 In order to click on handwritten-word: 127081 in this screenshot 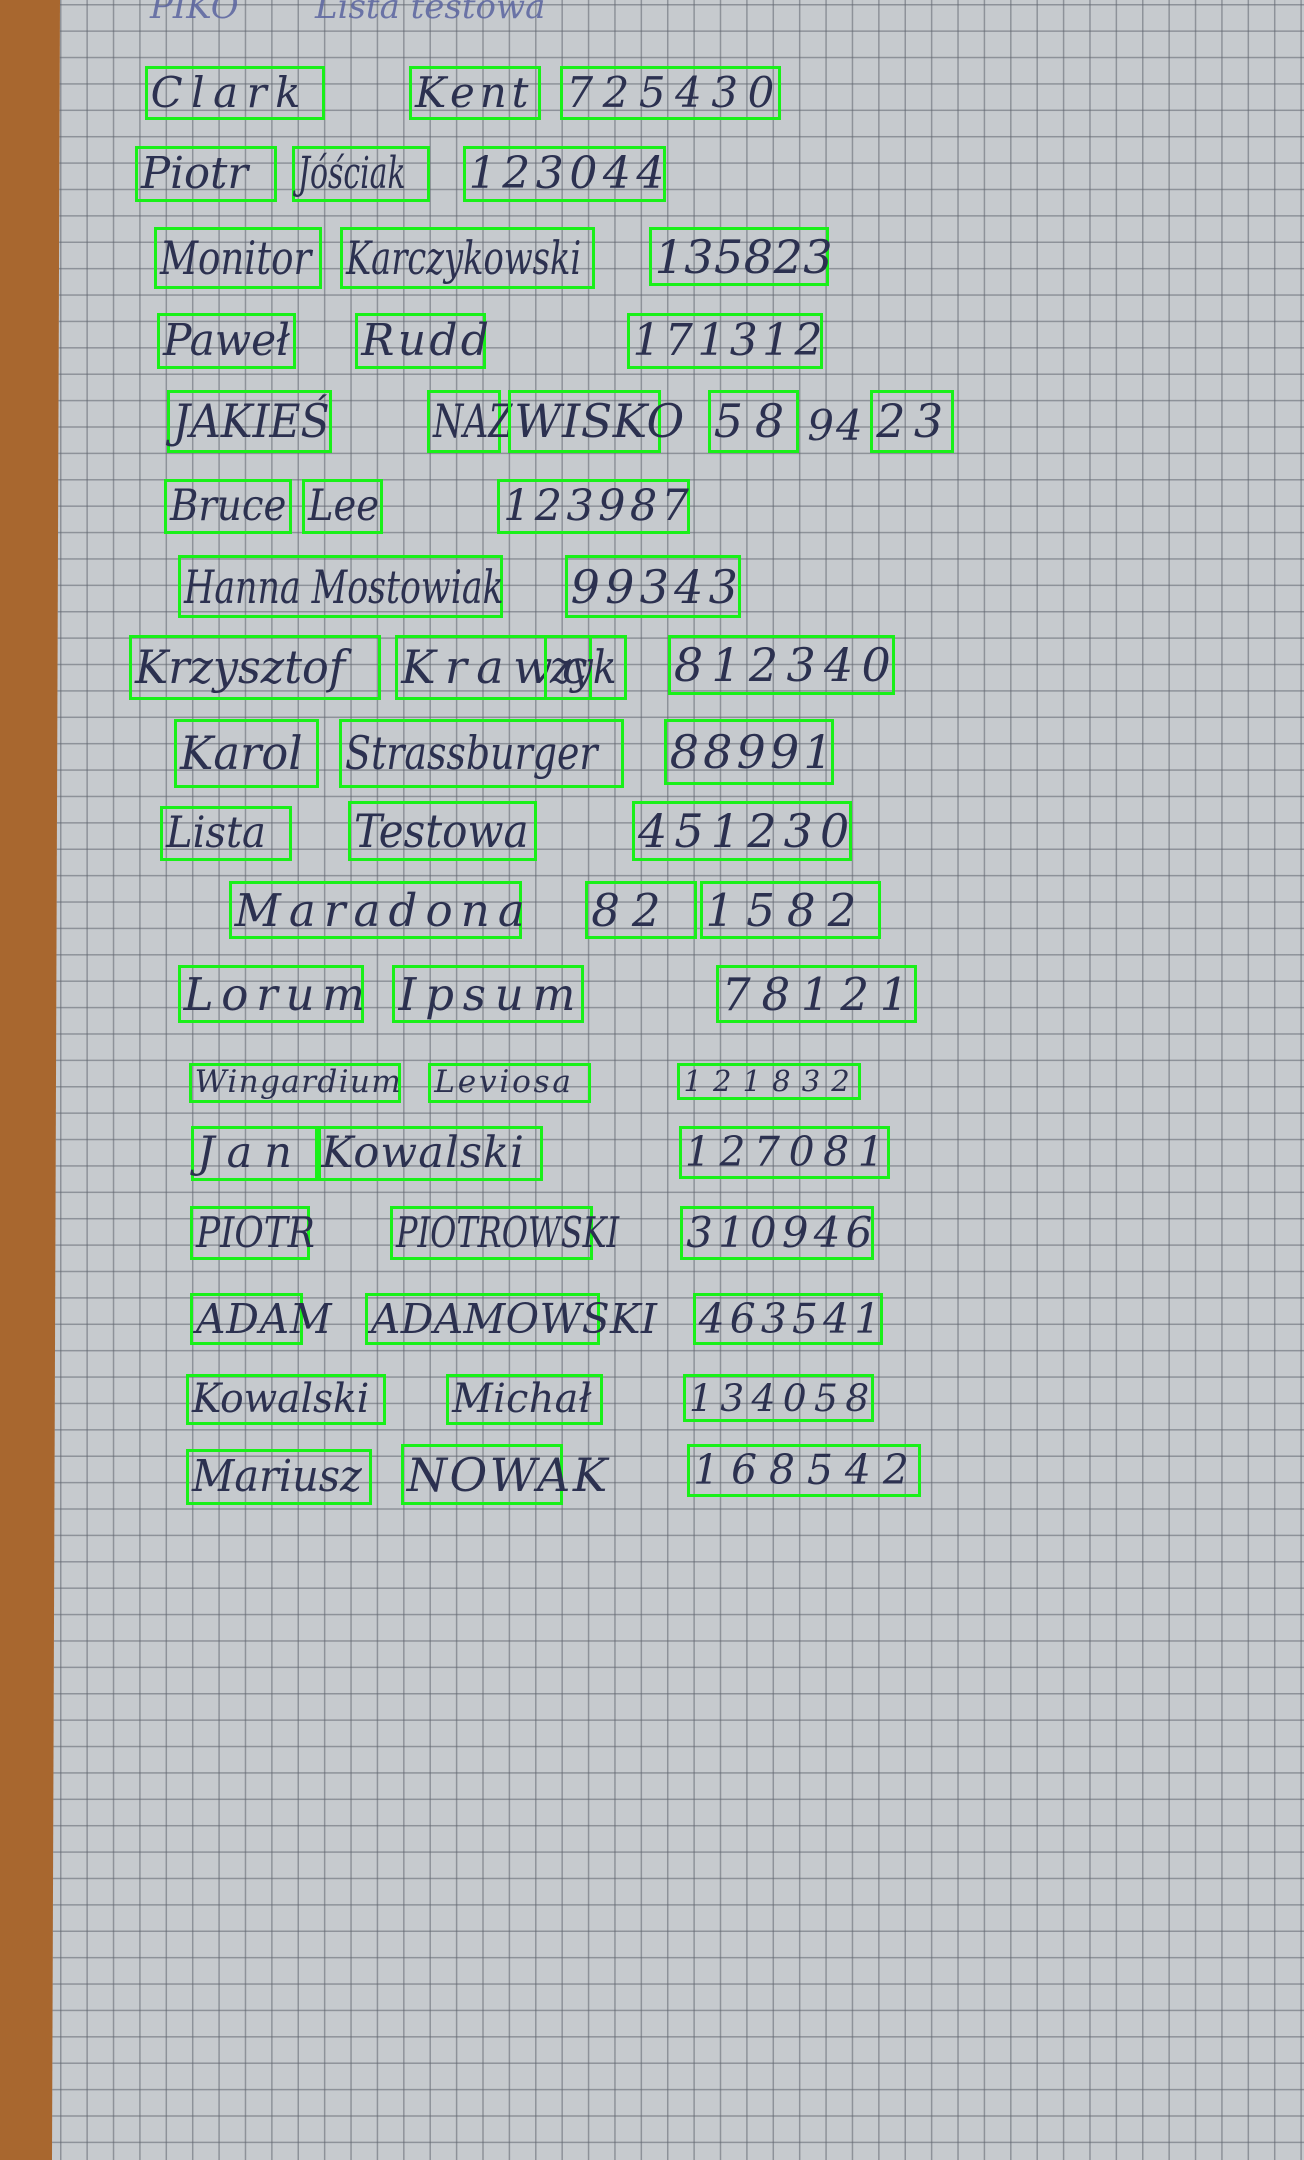, I will do `click(788, 1152)`.